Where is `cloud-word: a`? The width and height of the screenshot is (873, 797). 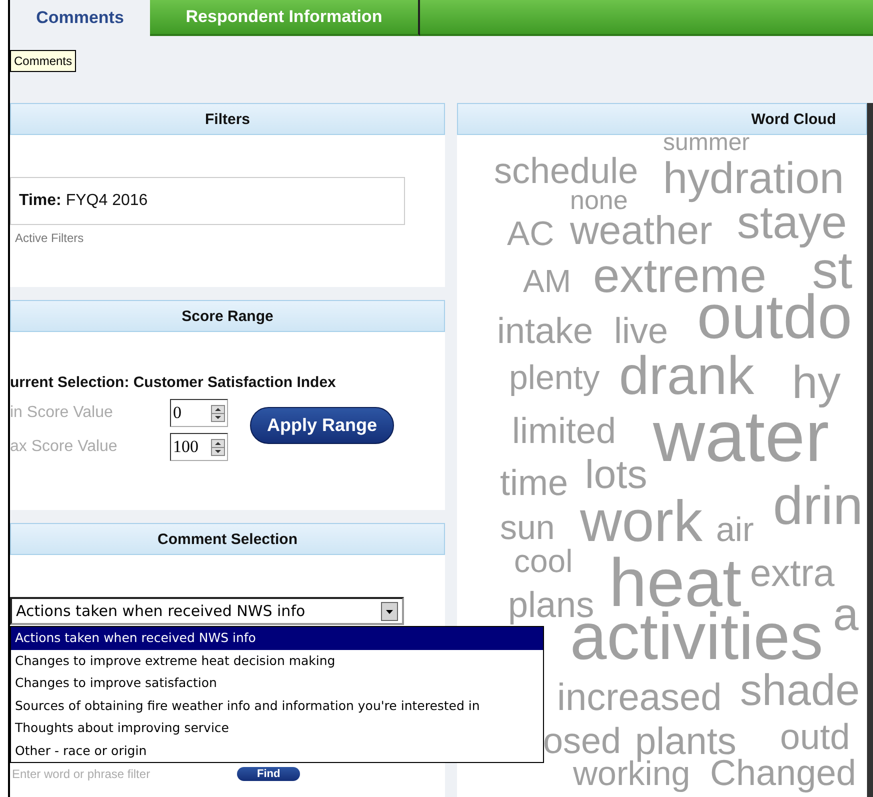
cloud-word: a is located at coordinates (846, 614).